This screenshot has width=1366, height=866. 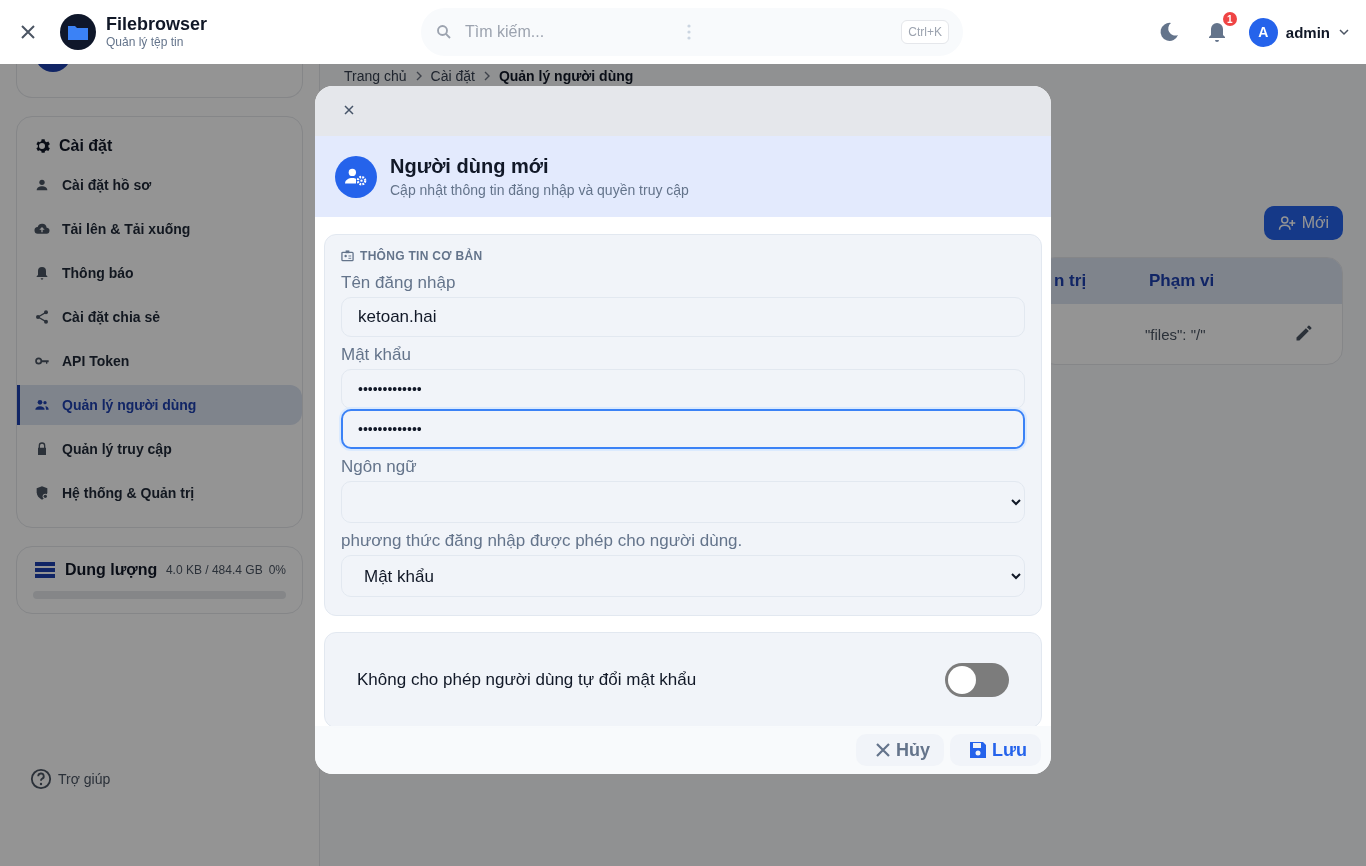 What do you see at coordinates (1229, 19) in the screenshot?
I see `notification-badge: 1` at bounding box center [1229, 19].